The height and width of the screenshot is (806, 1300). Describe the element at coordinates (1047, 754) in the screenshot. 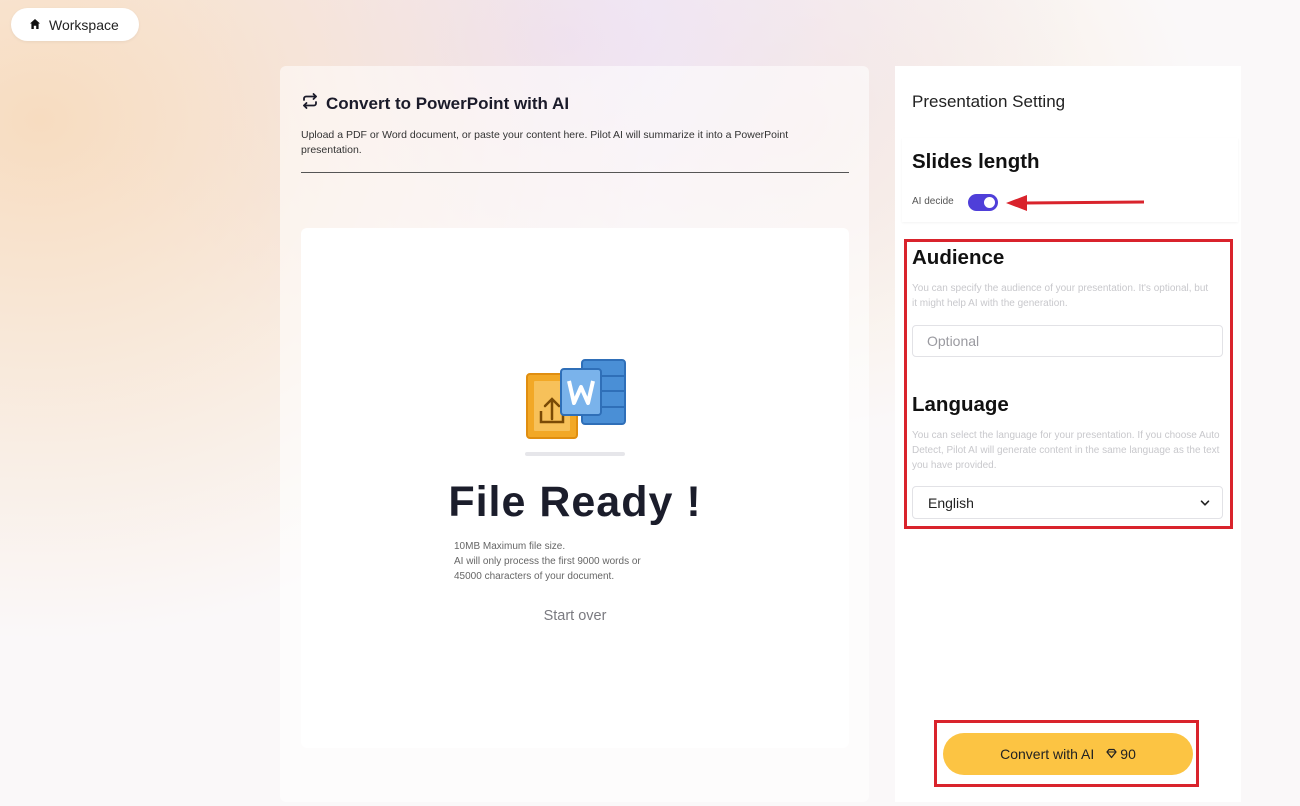

I see `convert-label: Convert with AI` at that location.